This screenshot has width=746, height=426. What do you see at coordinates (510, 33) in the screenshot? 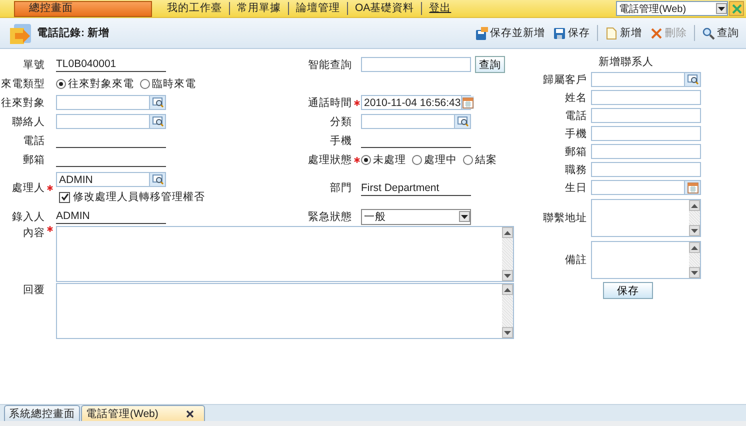
I see `toolbar-button: 保存並新增` at bounding box center [510, 33].